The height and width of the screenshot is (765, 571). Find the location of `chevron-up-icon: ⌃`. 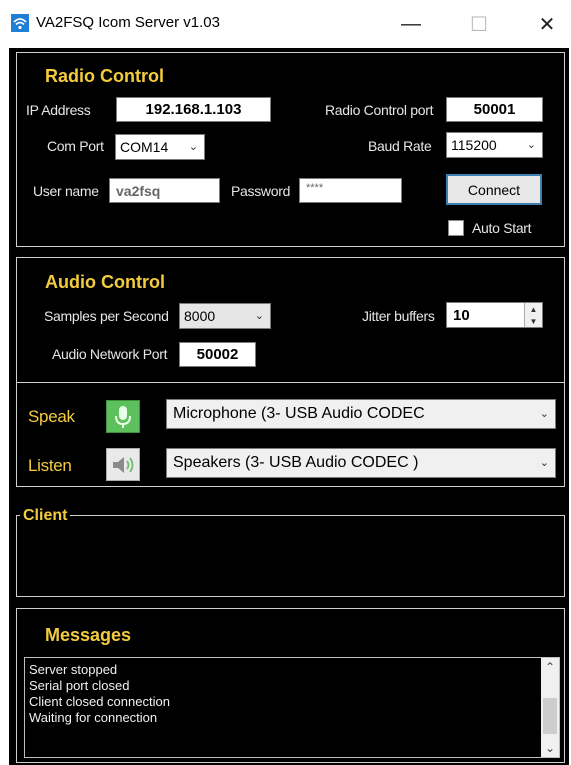

chevron-up-icon: ⌃ is located at coordinates (550, 667).